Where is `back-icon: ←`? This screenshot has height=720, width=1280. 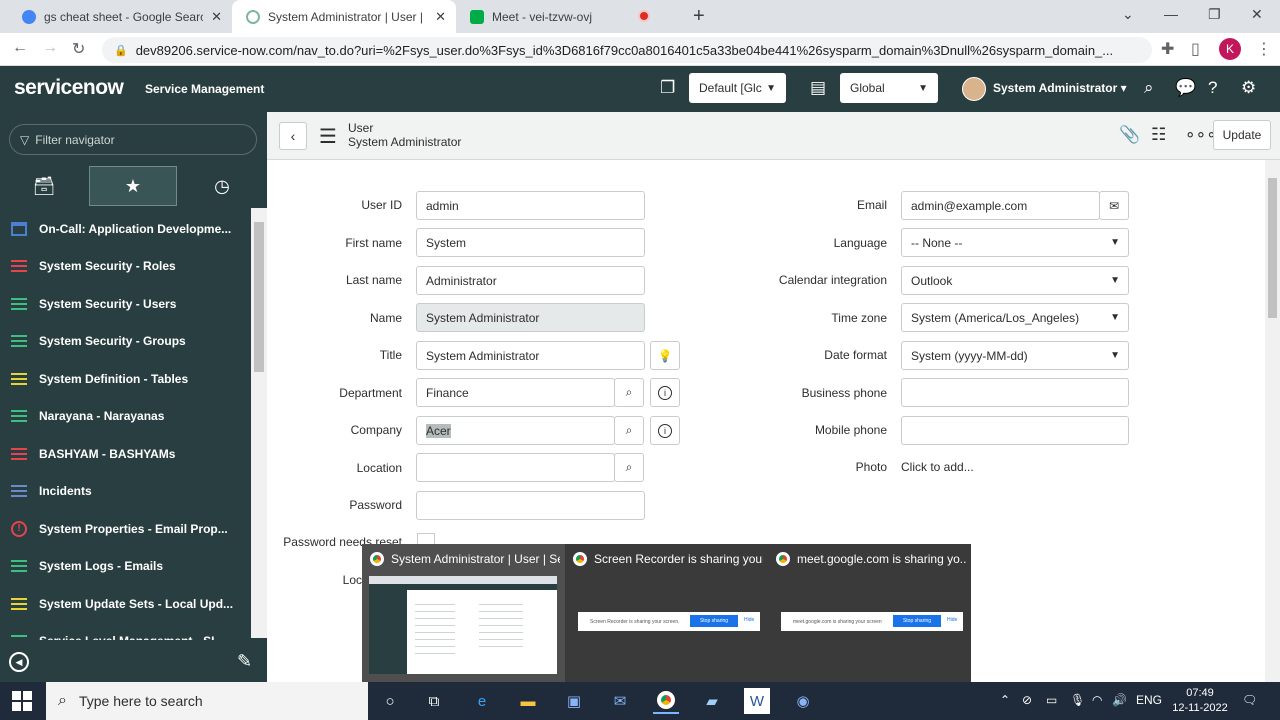
back-icon: ← is located at coordinates (20, 48).